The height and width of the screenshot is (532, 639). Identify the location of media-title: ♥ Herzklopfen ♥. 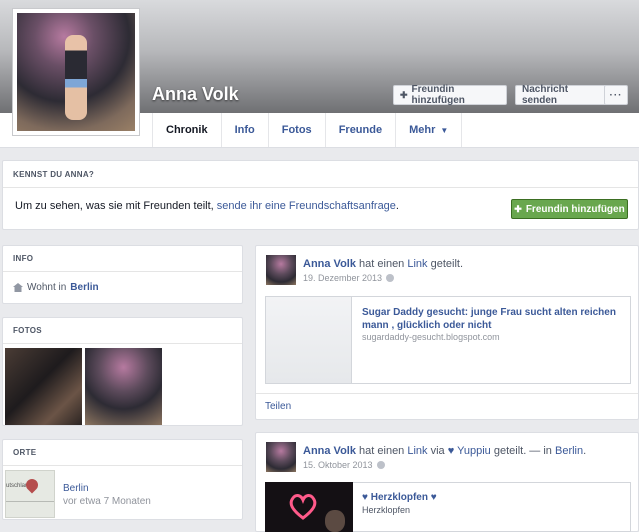
(399, 497).